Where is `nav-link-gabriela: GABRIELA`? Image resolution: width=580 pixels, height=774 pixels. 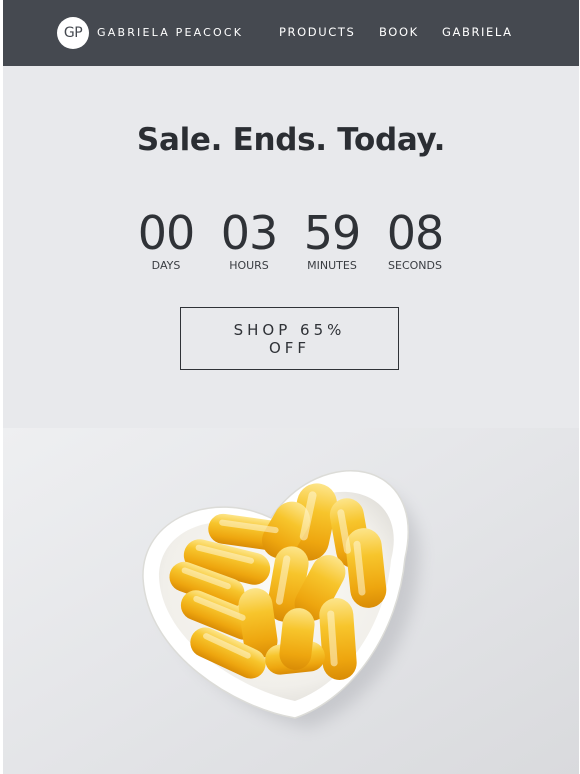 nav-link-gabriela: GABRIELA is located at coordinates (477, 32).